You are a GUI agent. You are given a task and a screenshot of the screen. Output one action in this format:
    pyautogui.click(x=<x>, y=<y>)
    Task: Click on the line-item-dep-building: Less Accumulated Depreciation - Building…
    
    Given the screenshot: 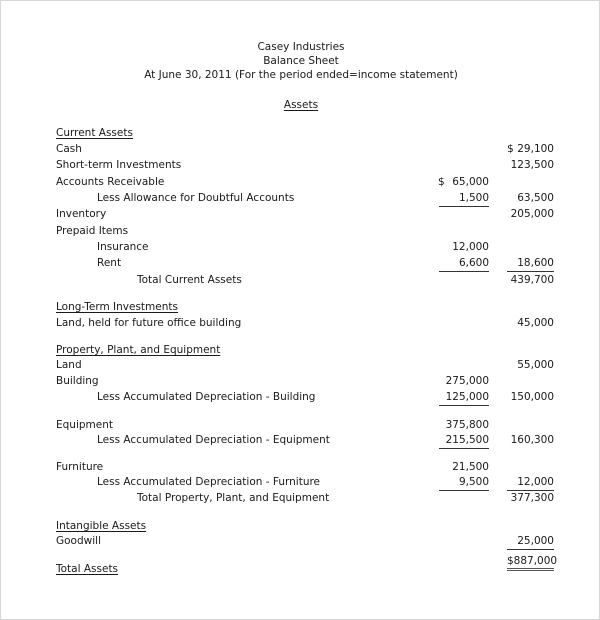 What is the action you would take?
    pyautogui.click(x=300, y=398)
    